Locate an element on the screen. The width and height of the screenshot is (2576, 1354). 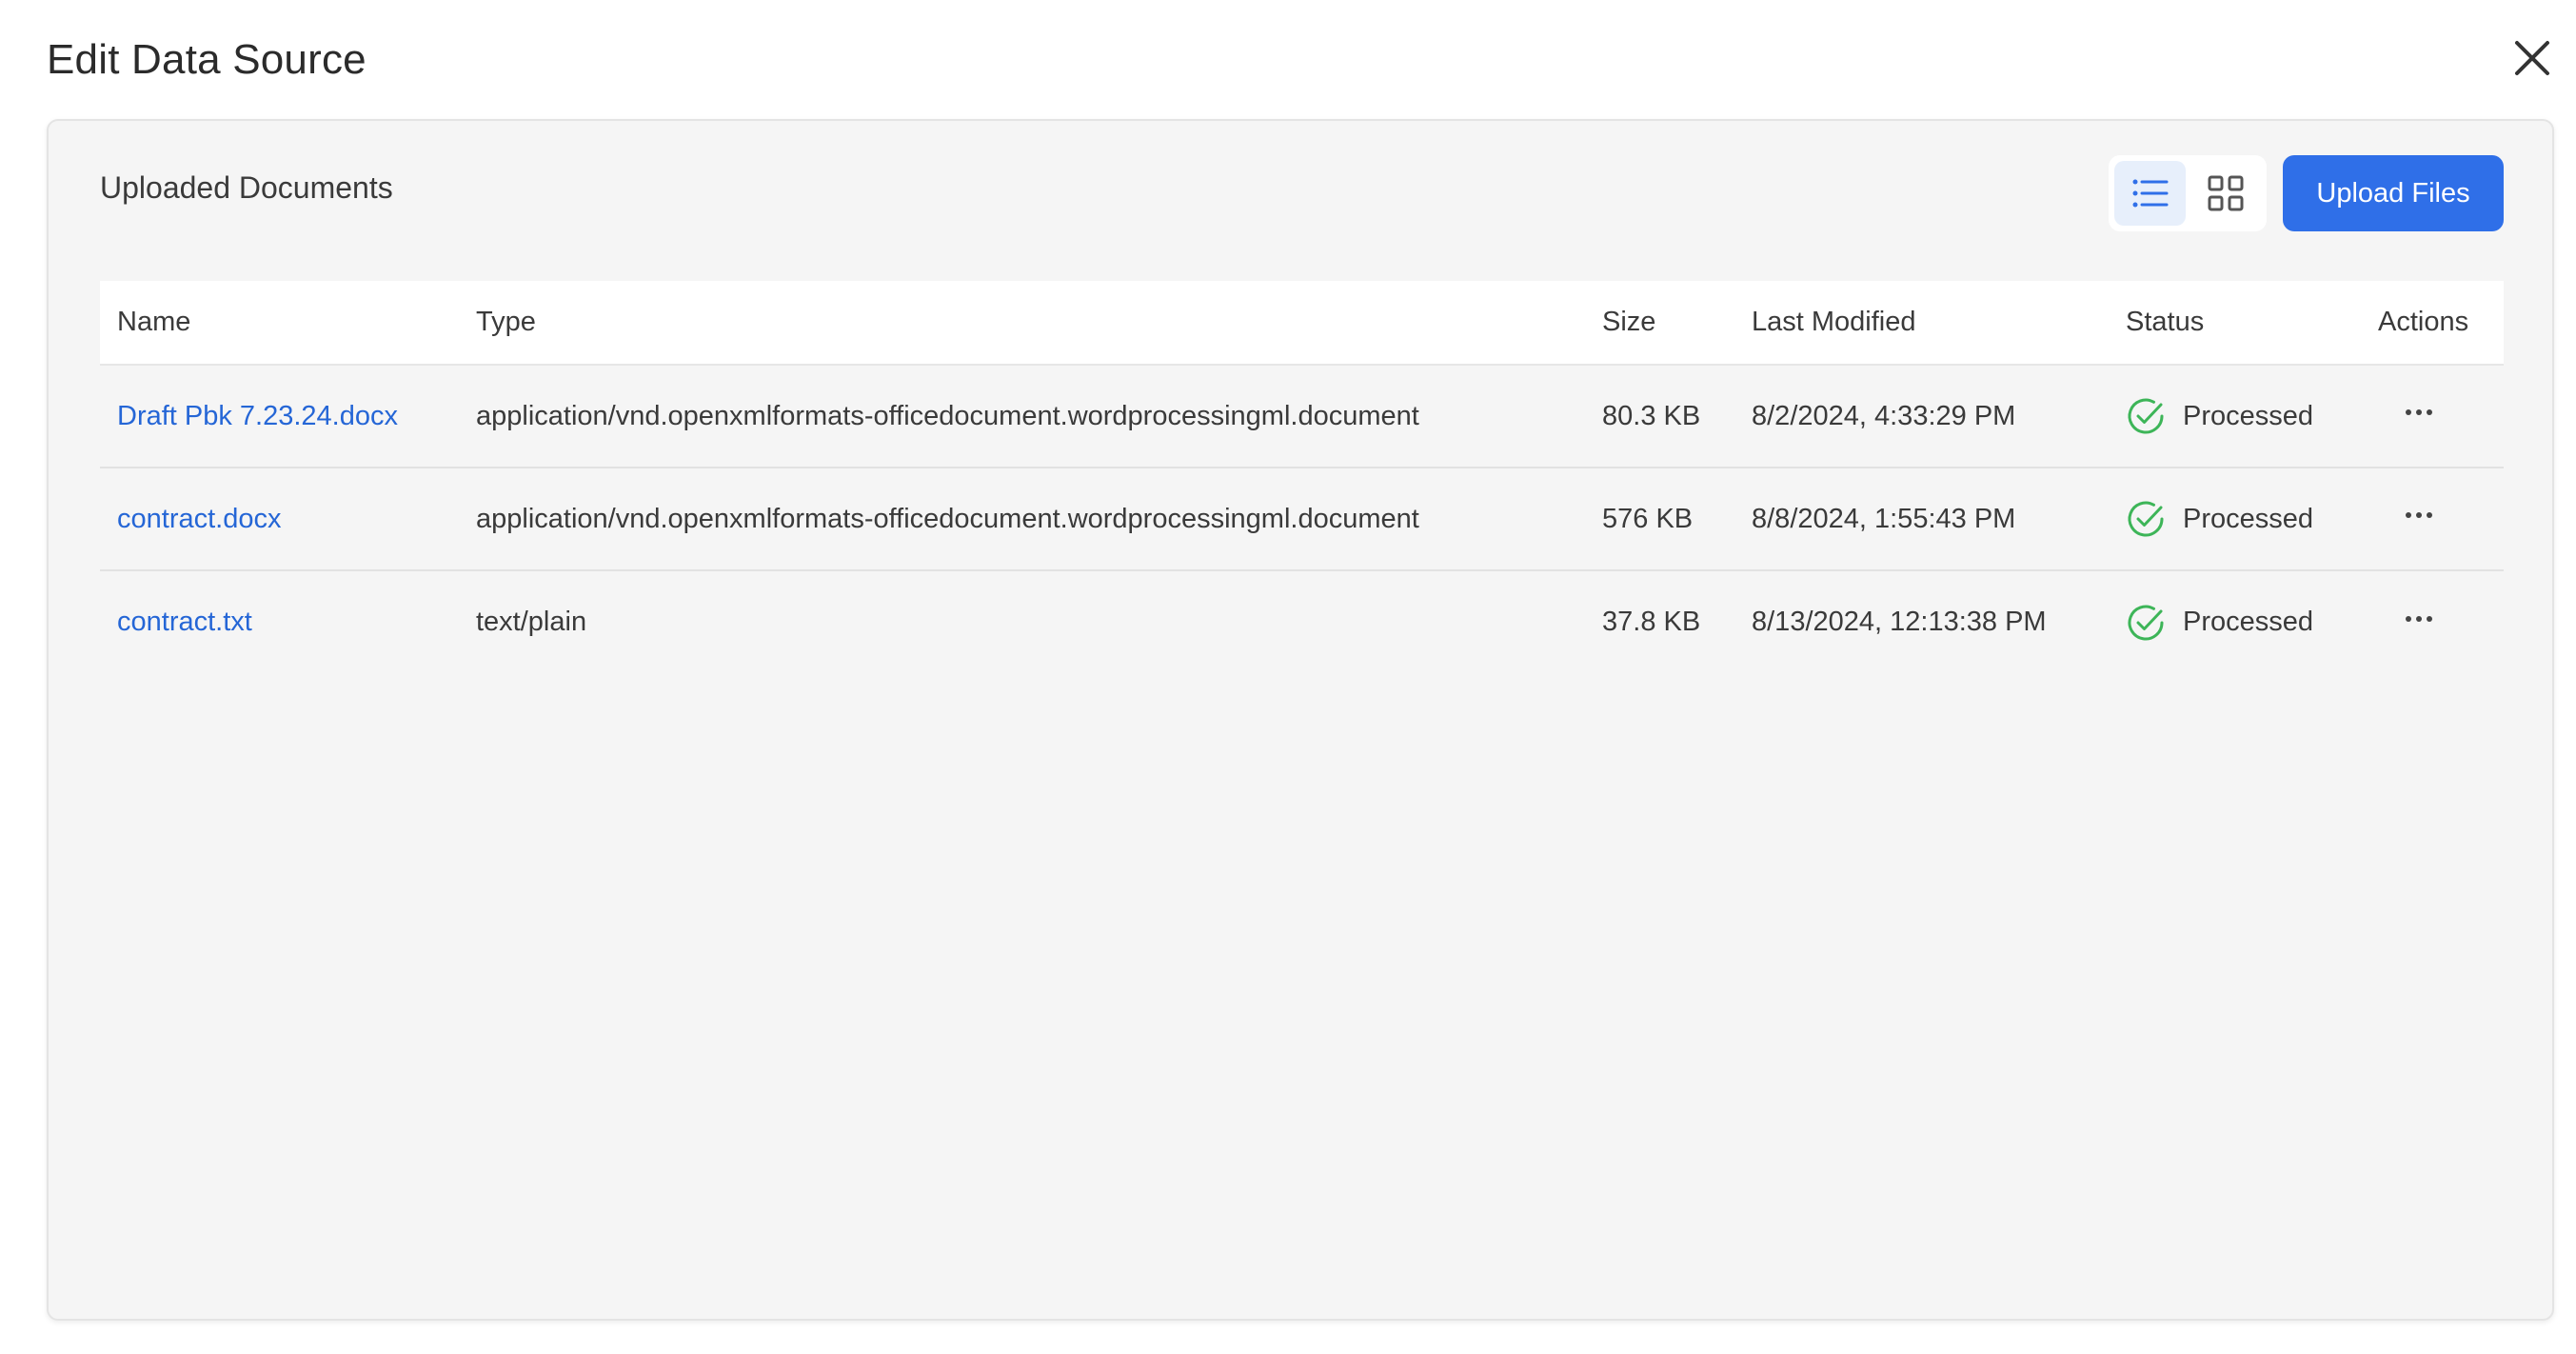
list-view-icon is located at coordinates (2150, 193).